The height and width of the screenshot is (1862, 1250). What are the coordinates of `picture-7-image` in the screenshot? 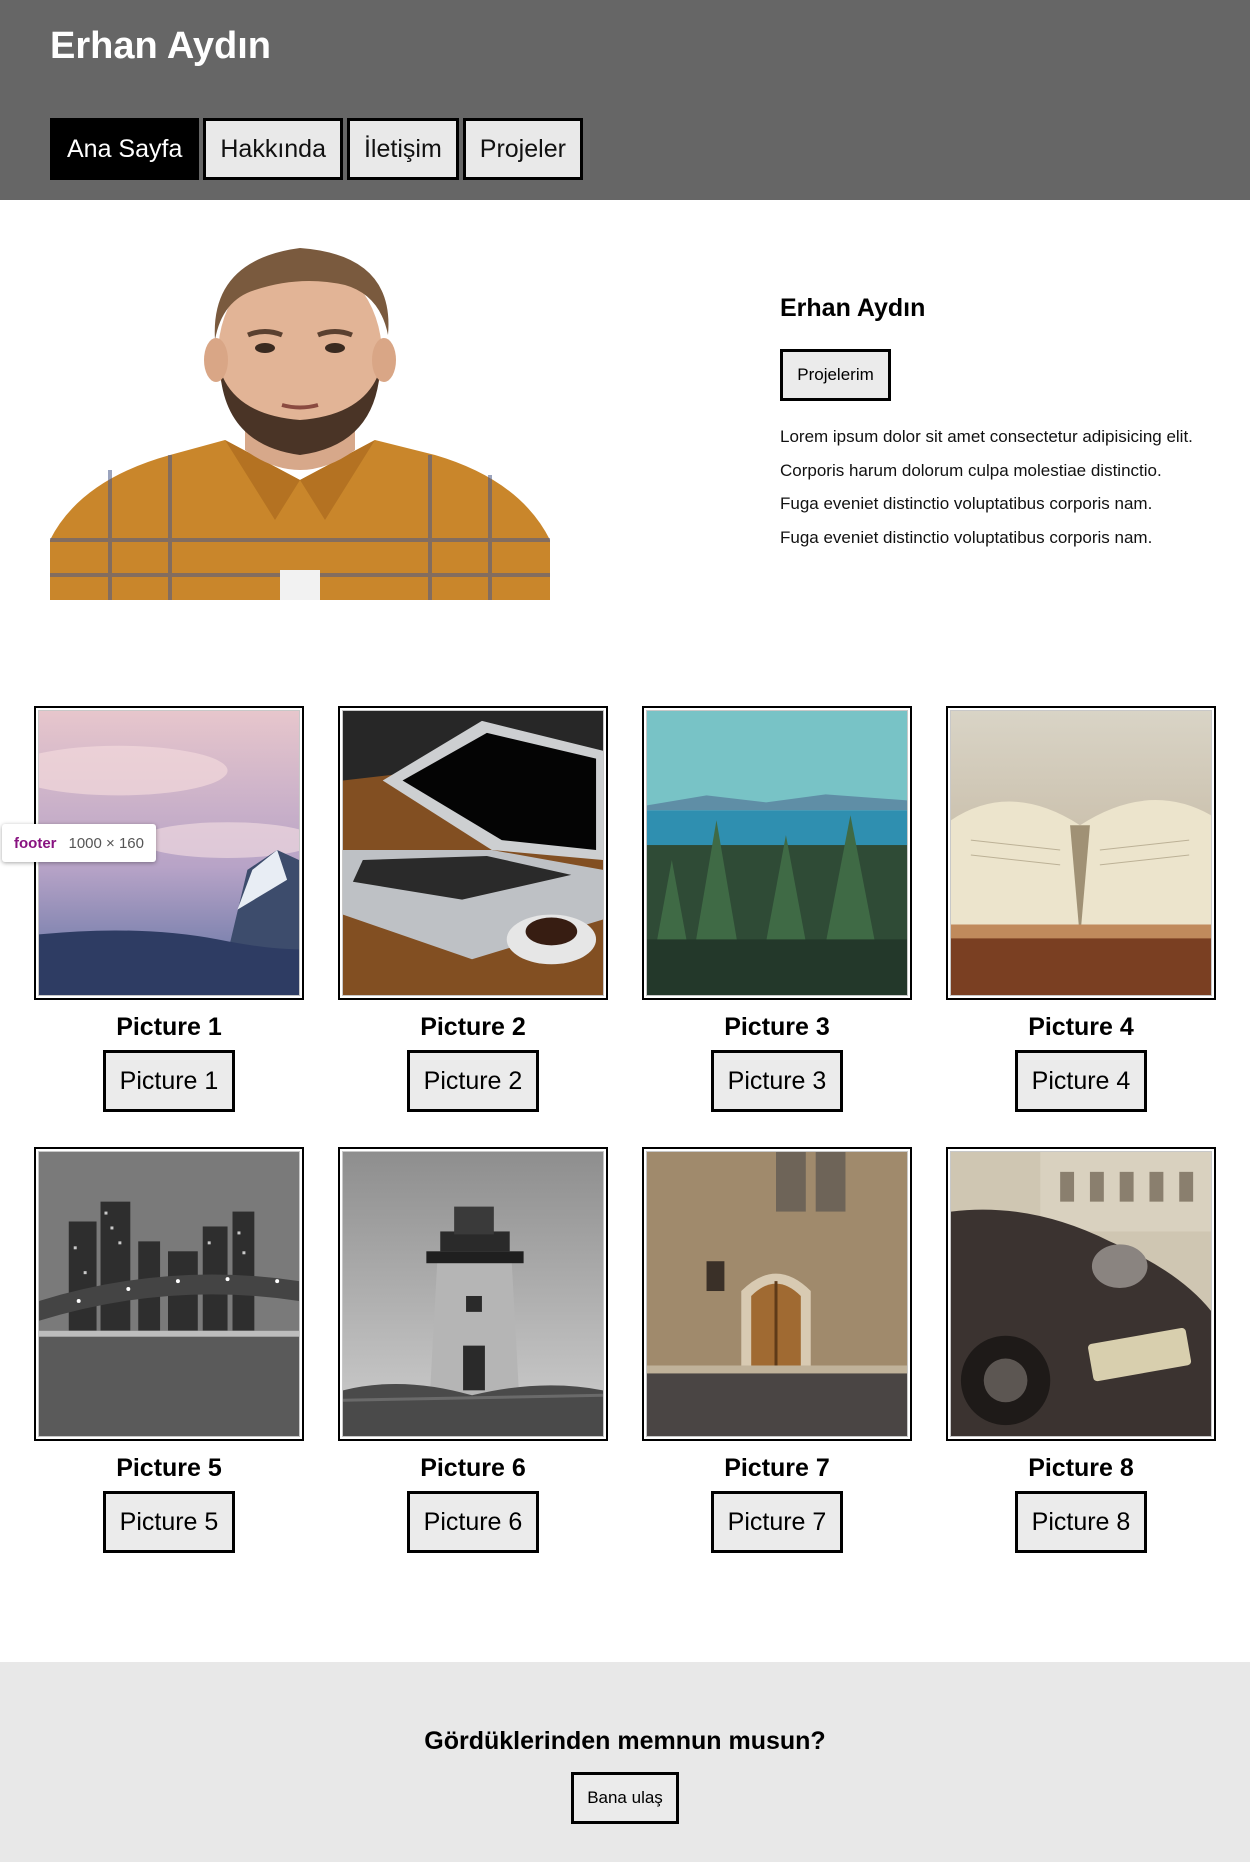 It's located at (777, 1294).